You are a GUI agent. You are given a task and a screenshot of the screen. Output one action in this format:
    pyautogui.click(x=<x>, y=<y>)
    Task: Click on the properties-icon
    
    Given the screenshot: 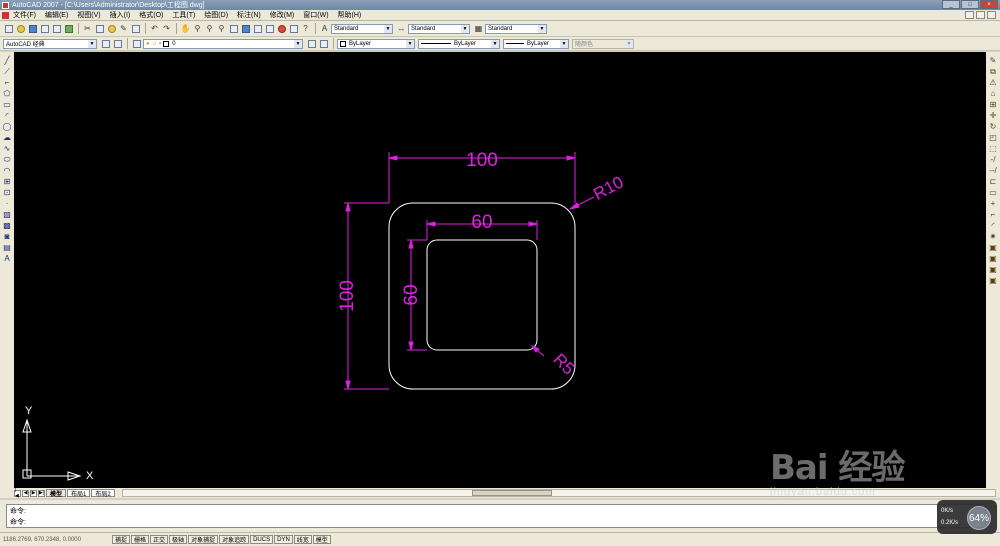 What is the action you would take?
    pyautogui.click(x=233, y=28)
    